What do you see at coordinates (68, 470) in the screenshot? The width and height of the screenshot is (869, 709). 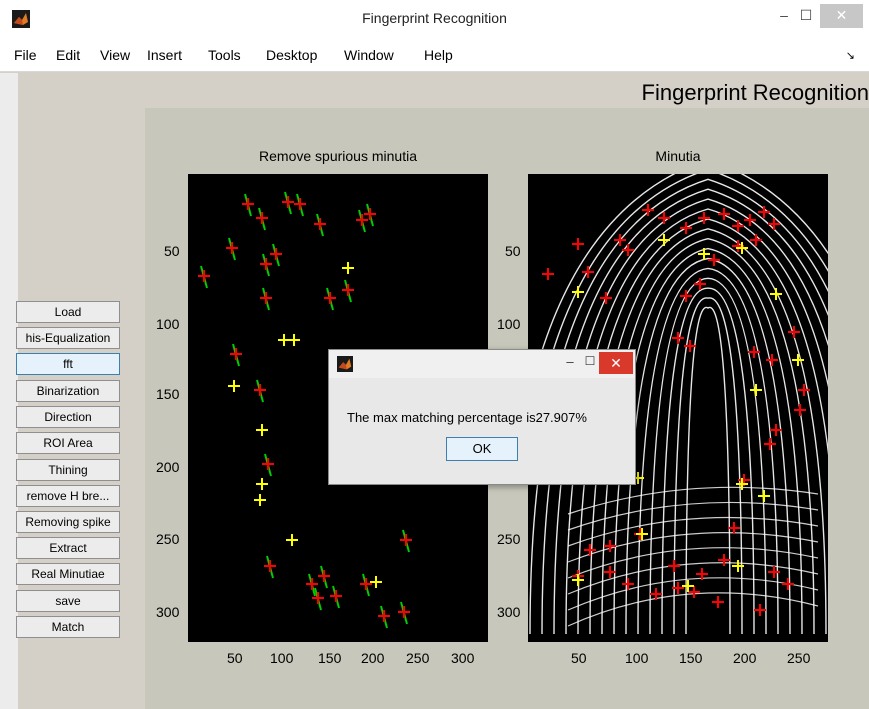 I see `thining-button: Thining` at bounding box center [68, 470].